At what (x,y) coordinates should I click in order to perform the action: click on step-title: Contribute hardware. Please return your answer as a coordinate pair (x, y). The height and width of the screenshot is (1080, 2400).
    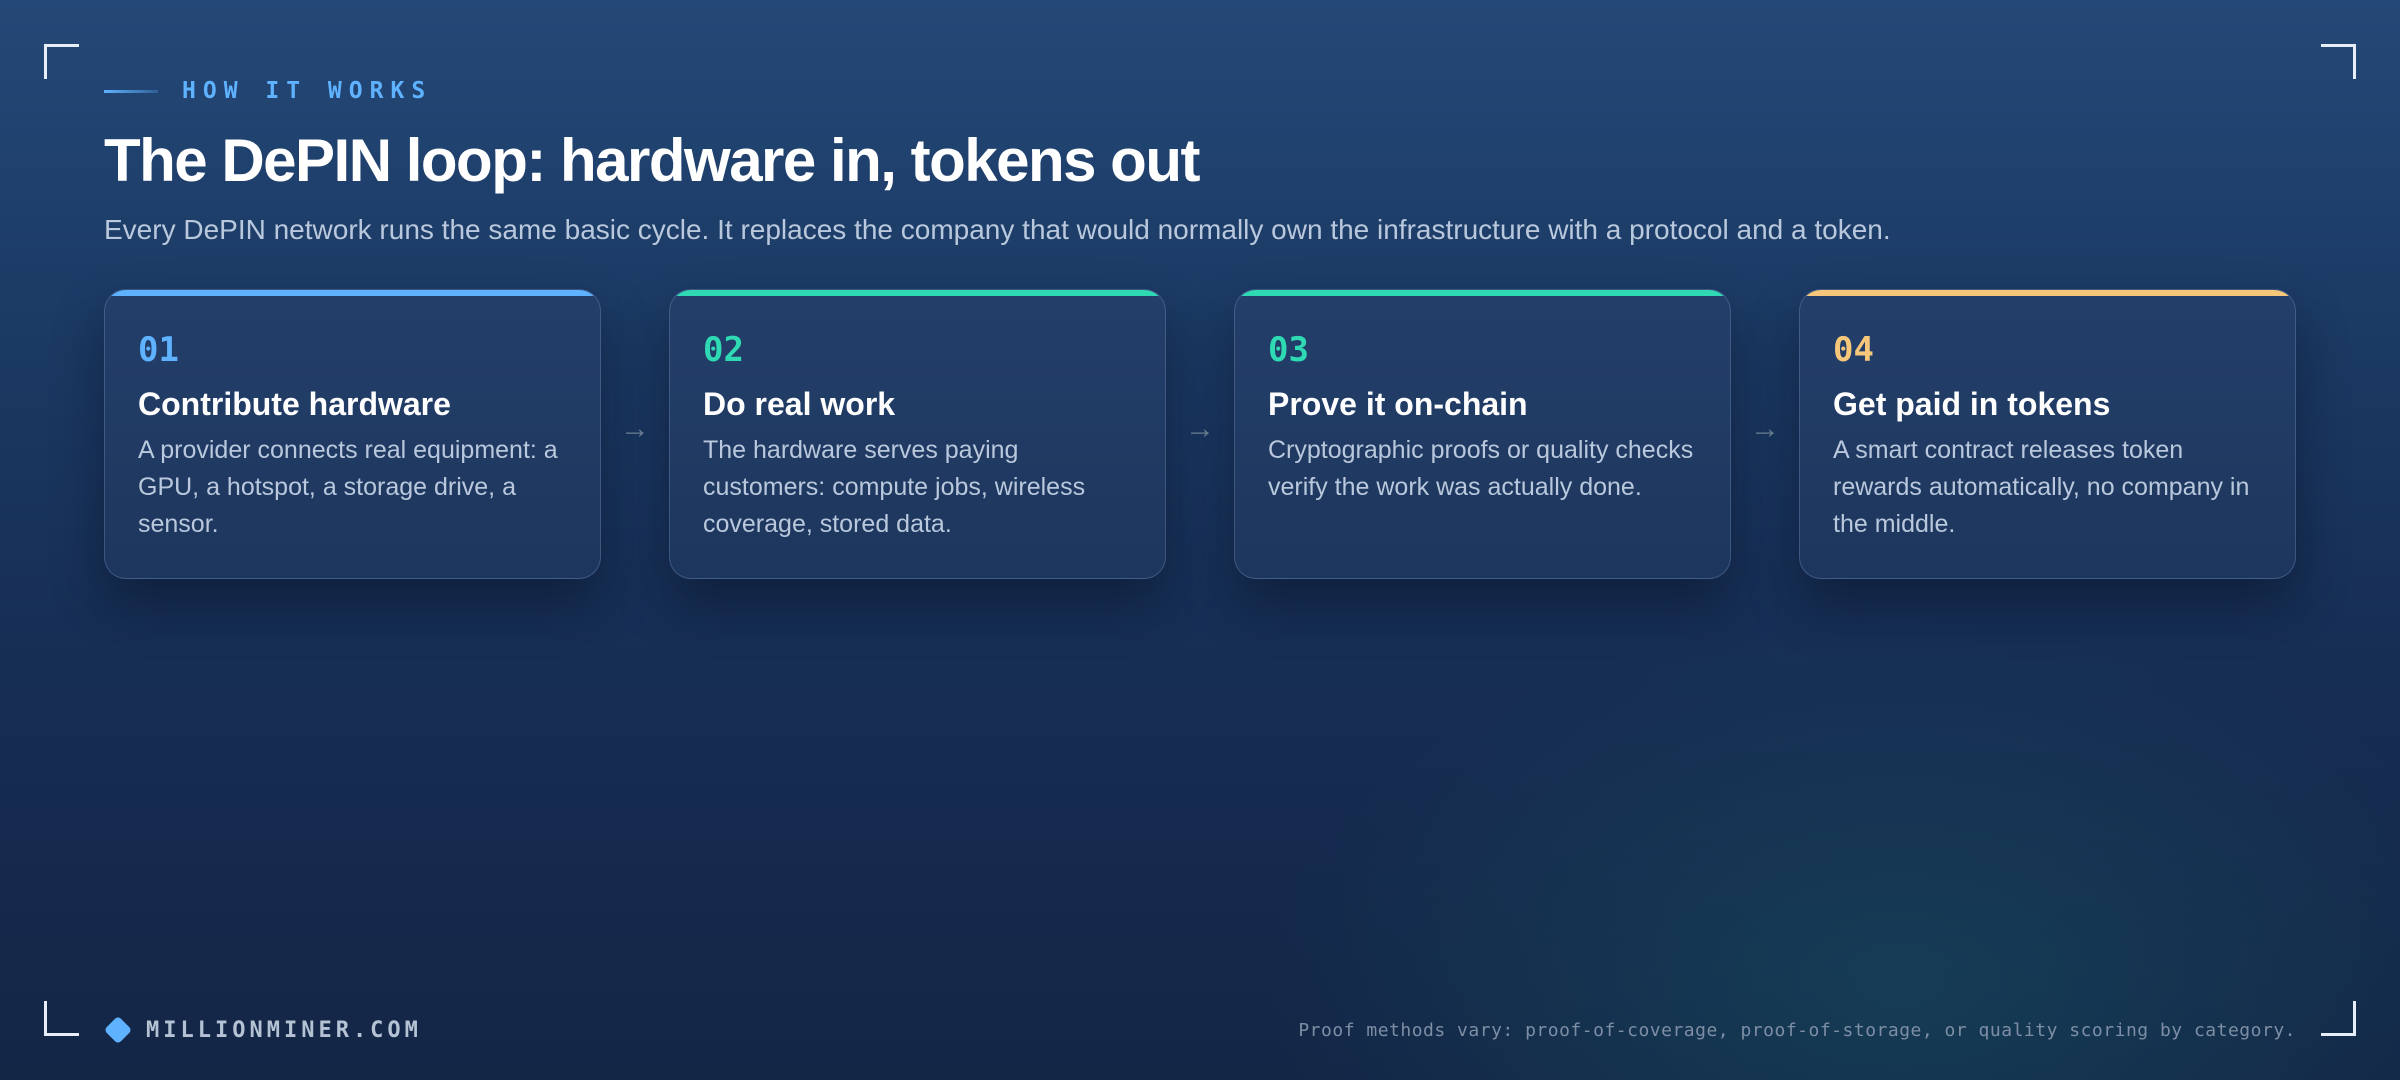
    Looking at the image, I should click on (294, 404).